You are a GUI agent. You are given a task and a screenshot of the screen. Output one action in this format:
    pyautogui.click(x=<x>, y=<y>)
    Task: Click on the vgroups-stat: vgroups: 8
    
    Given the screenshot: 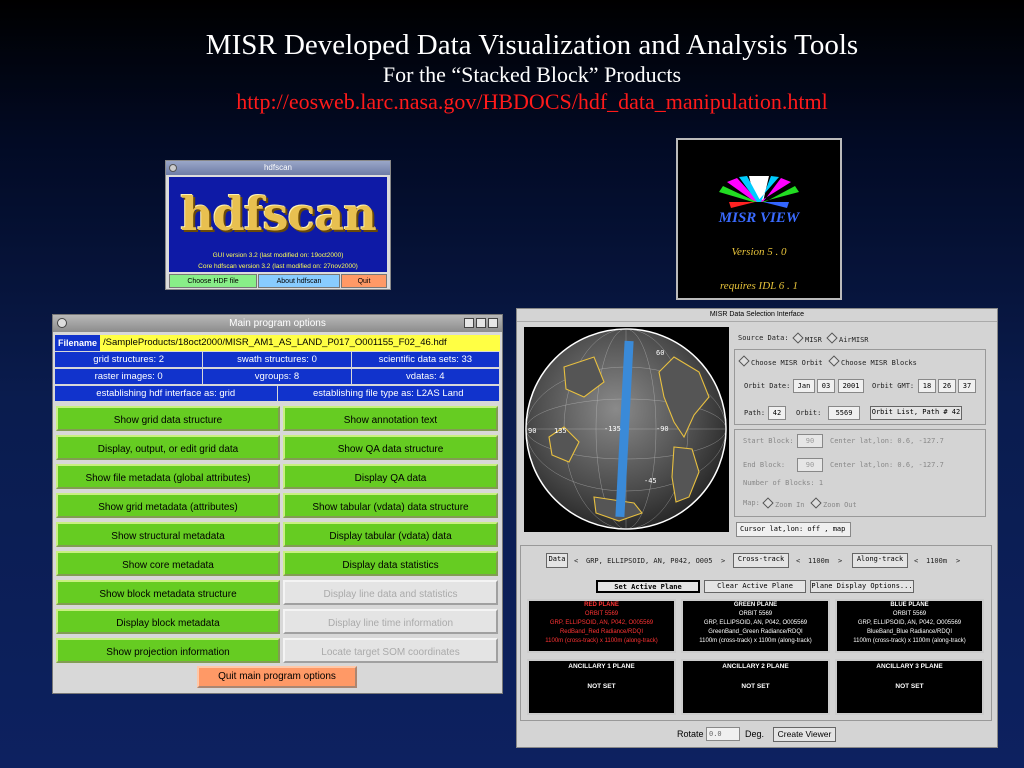 What is the action you would take?
    pyautogui.click(x=277, y=377)
    